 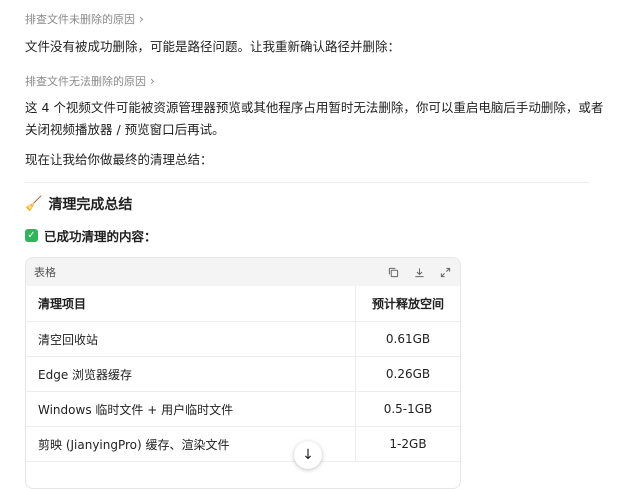 I want to click on table-cell: 0.61GB, so click(x=407, y=339).